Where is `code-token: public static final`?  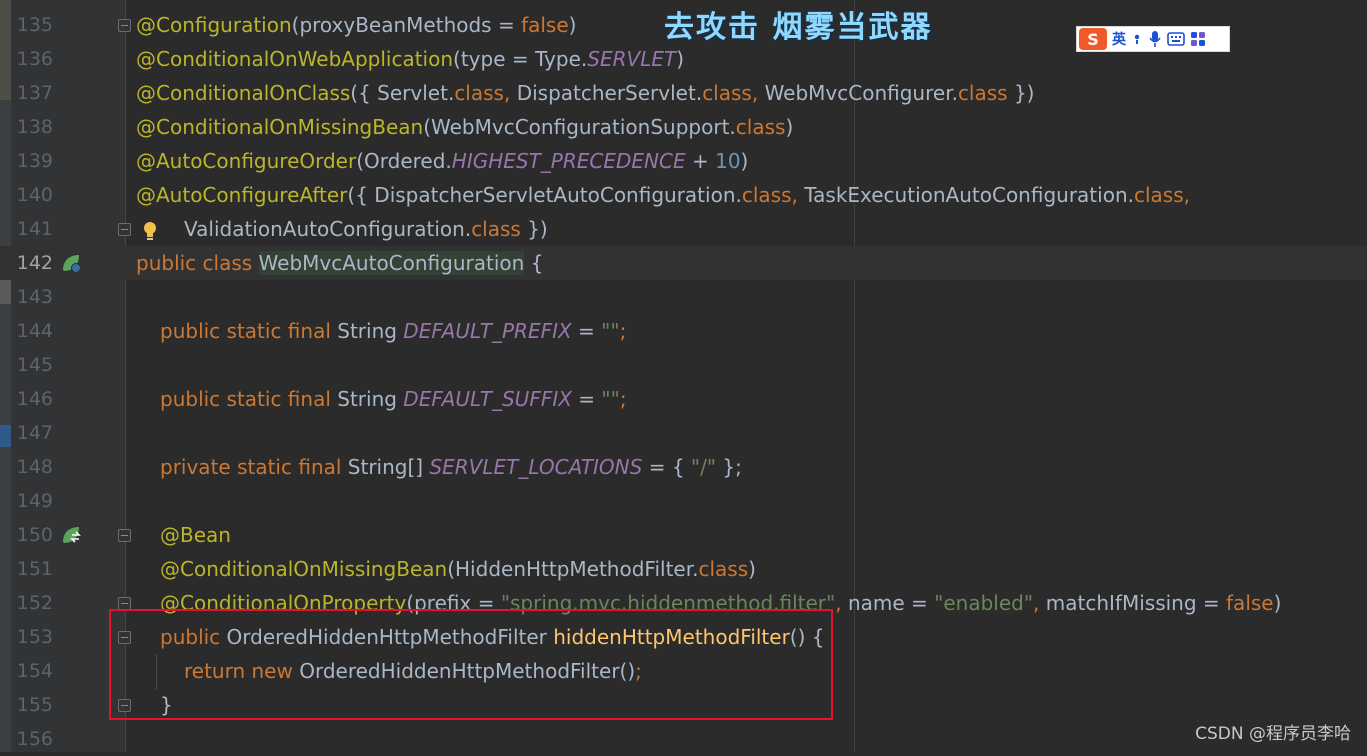 code-token: public static final is located at coordinates (249, 399).